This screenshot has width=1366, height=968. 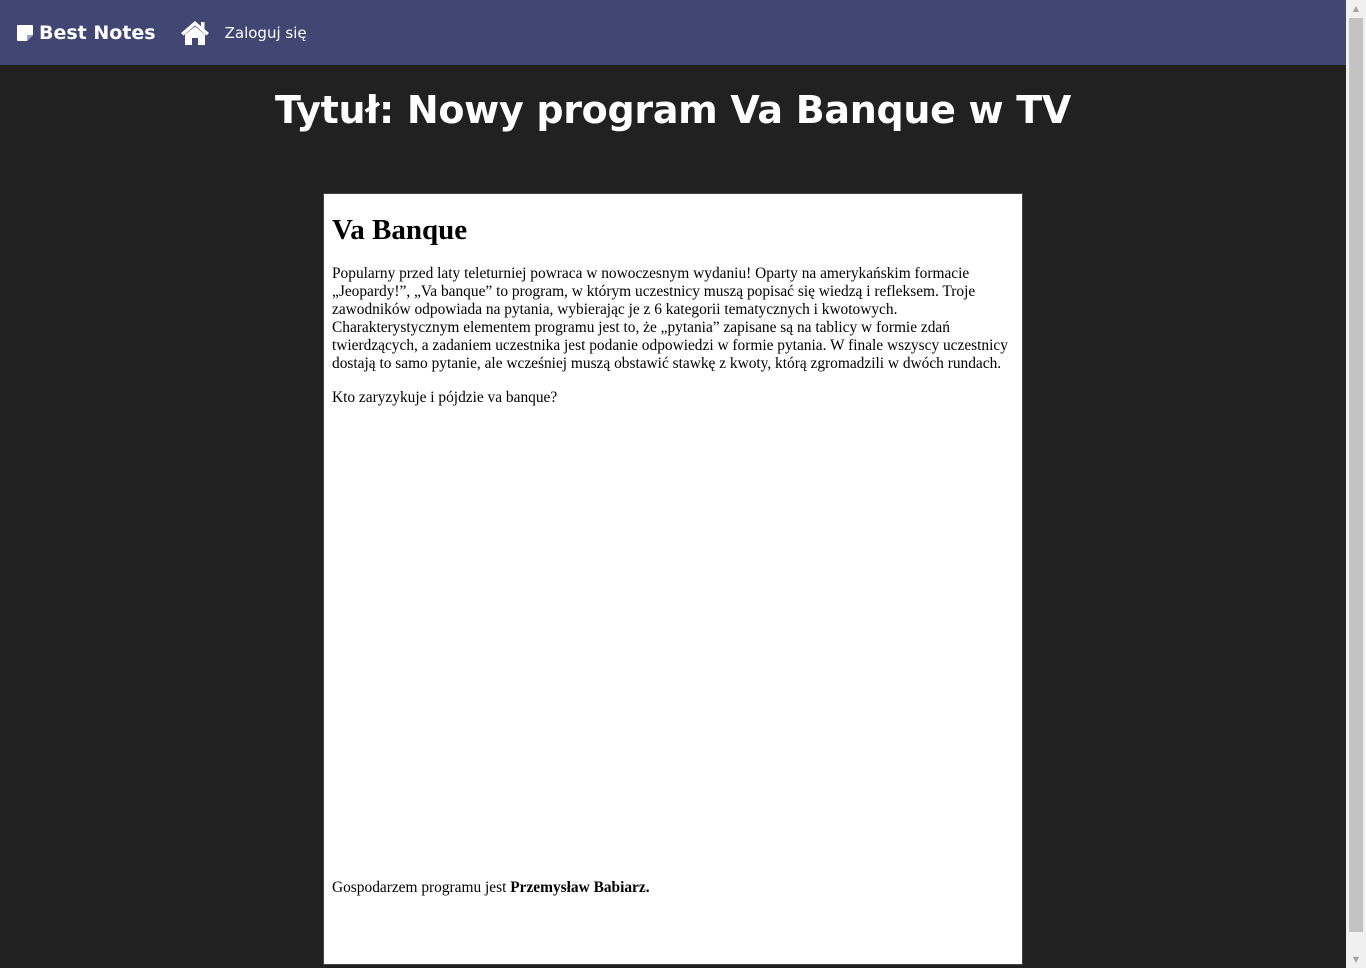 What do you see at coordinates (445, 397) in the screenshot?
I see `note-paragraph: Kto zaryzykuje i pójdzie va banque?` at bounding box center [445, 397].